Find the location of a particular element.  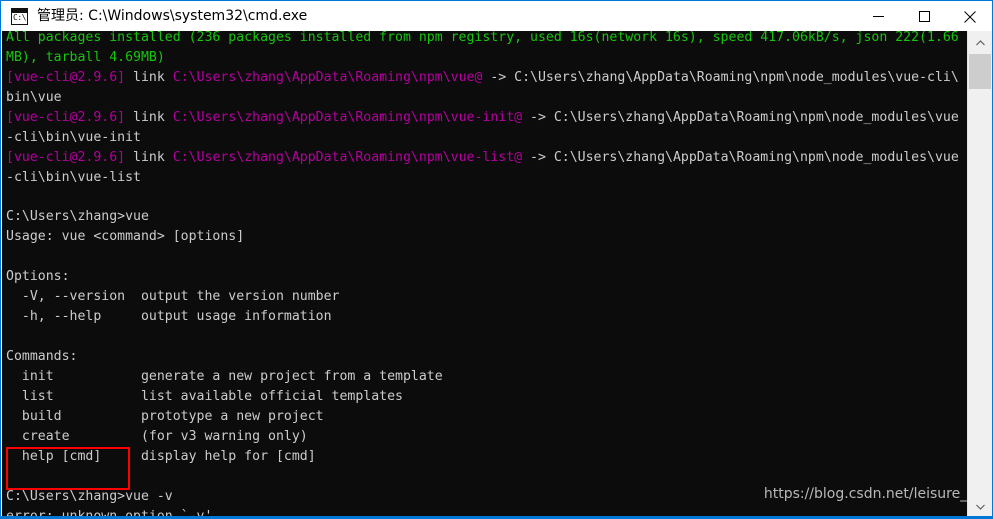

console-line: Options: is located at coordinates (482, 277).